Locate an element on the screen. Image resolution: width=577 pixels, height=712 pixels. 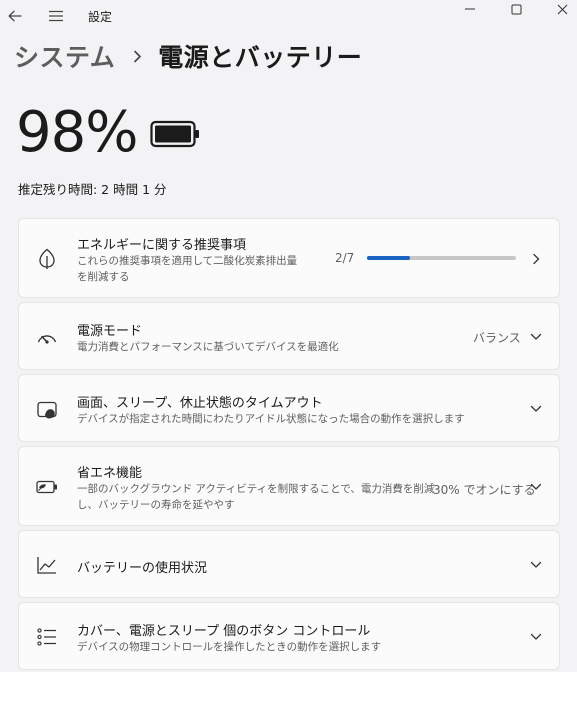
battery-percentage: 98% is located at coordinates (77, 132).